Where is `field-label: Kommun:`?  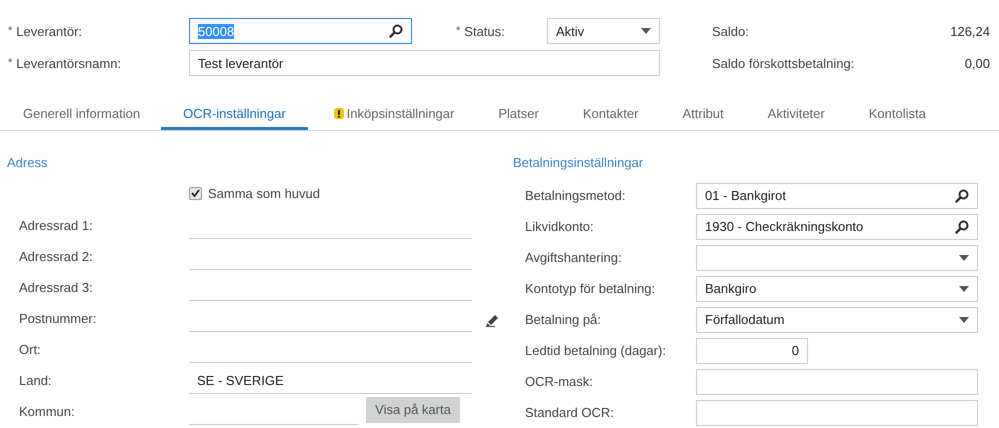
field-label: Kommun: is located at coordinates (47, 411).